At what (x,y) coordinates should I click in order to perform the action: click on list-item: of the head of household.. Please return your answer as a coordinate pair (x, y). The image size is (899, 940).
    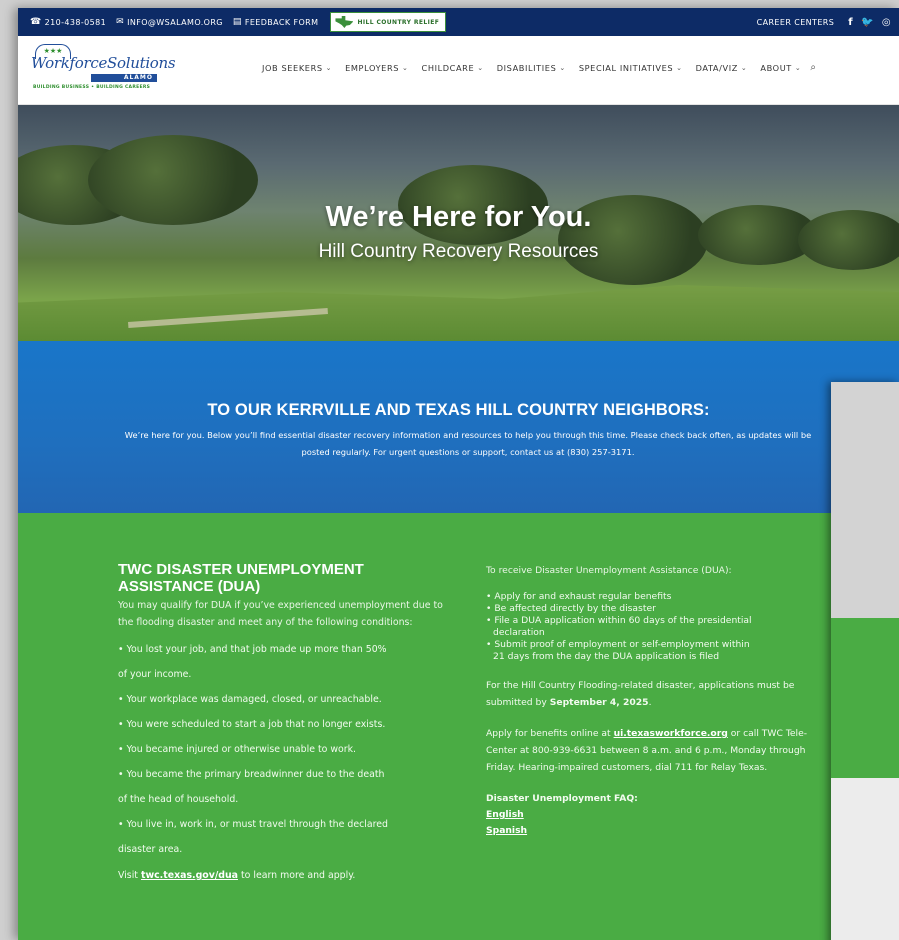
    Looking at the image, I should click on (178, 799).